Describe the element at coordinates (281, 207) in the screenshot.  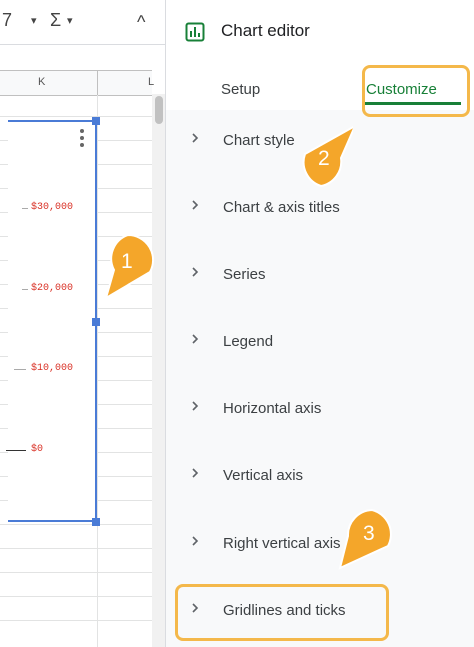
I see `section-label: Chart & axis titles` at that location.